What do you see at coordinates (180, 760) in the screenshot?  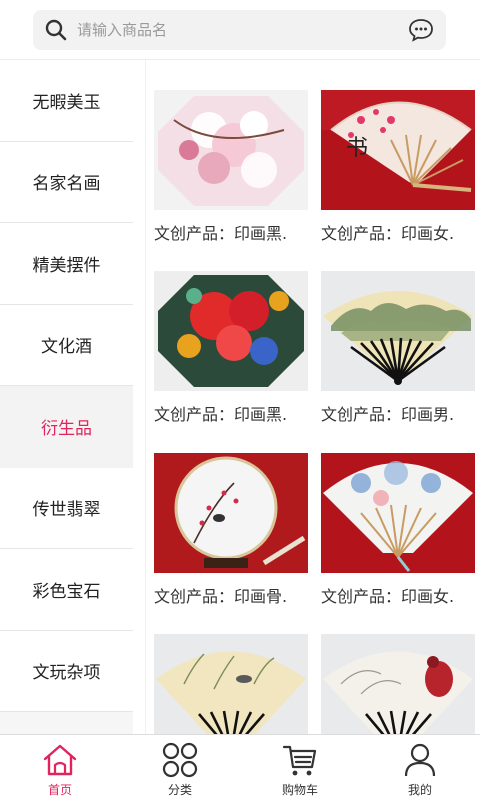 I see `category-icon` at bounding box center [180, 760].